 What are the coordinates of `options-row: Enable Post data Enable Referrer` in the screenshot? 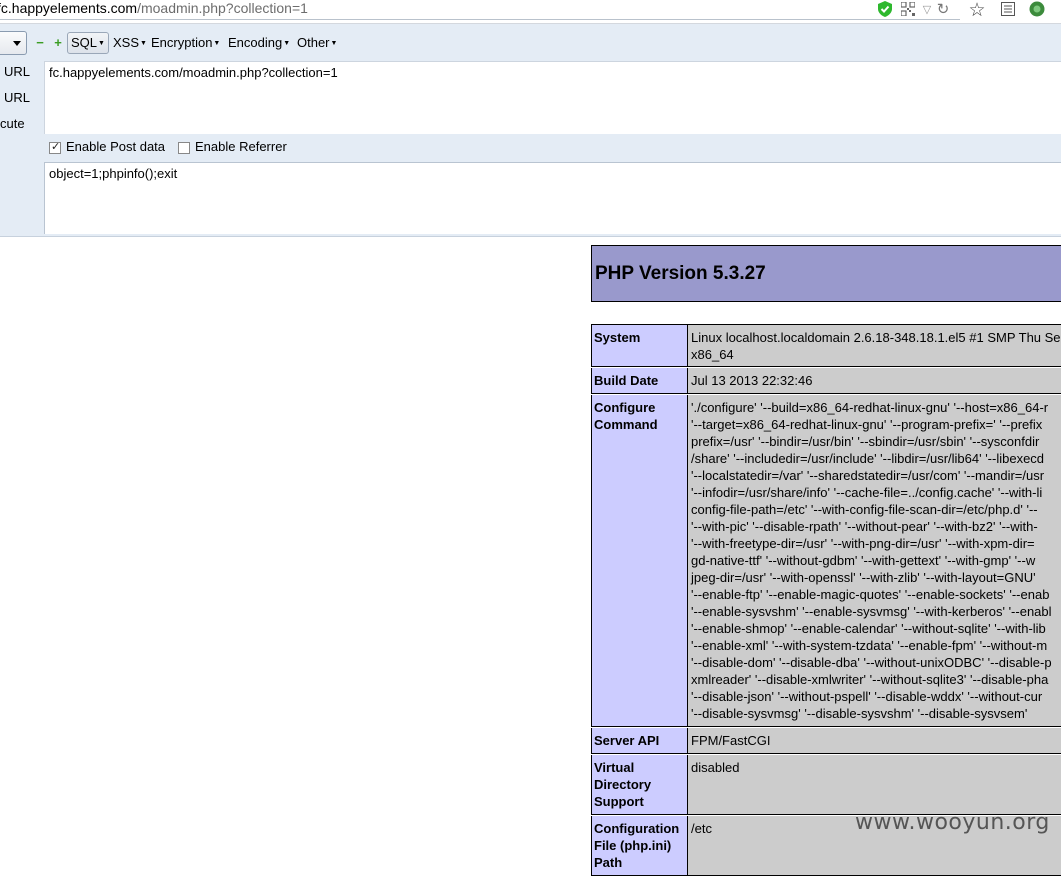 It's located at (552, 148).